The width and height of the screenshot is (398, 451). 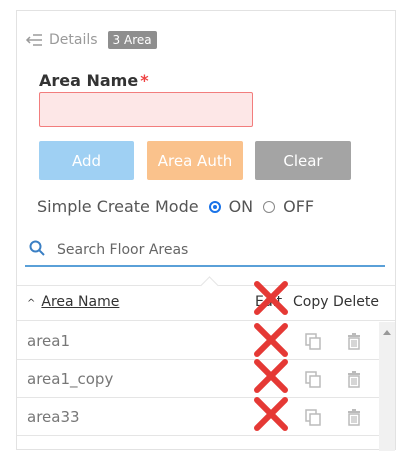 What do you see at coordinates (34, 40) in the screenshot?
I see `back-arrow-icon` at bounding box center [34, 40].